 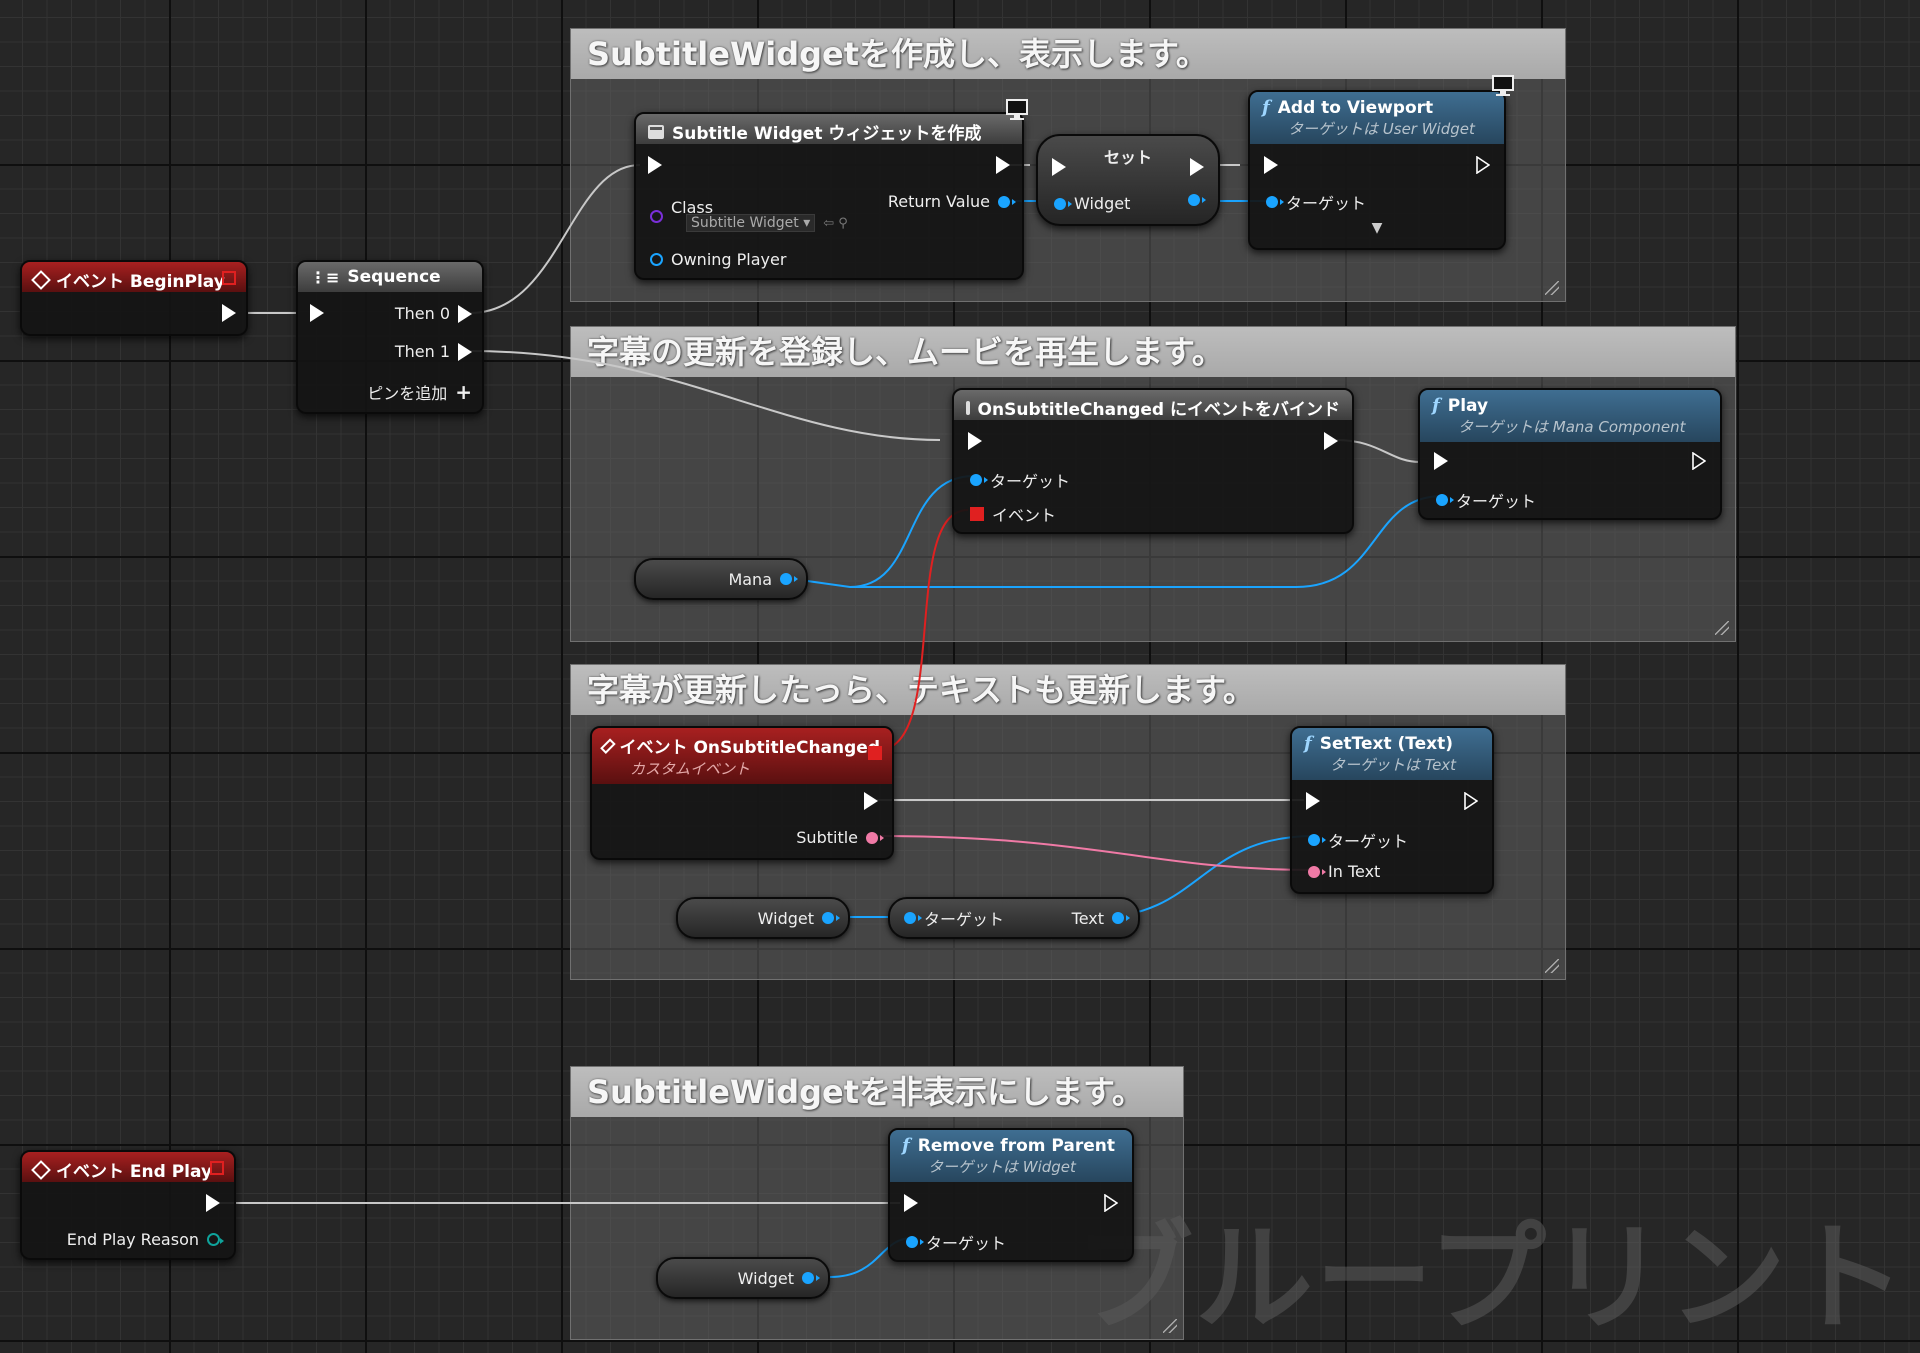 What do you see at coordinates (977, 514) in the screenshot?
I see `event-delegate-pin` at bounding box center [977, 514].